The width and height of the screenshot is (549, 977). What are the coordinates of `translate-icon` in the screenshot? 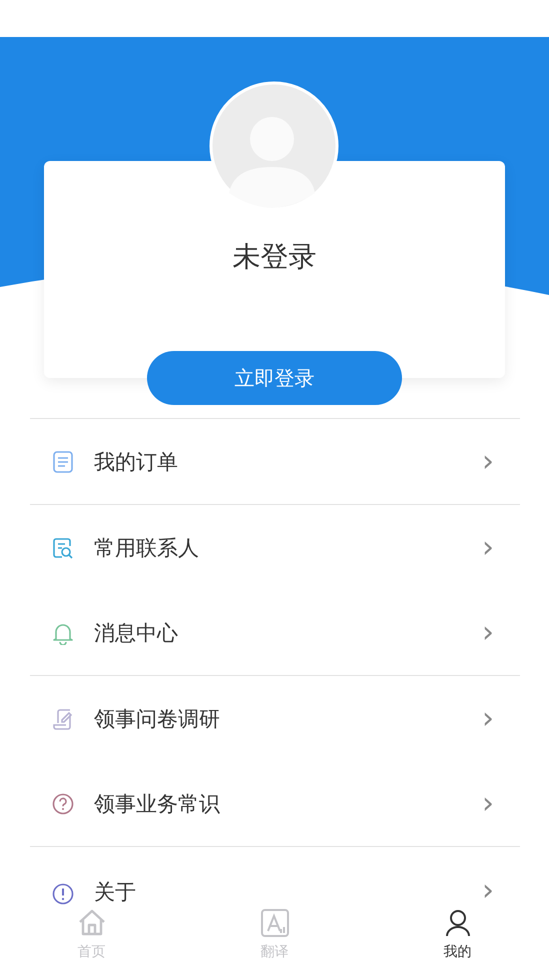 It's located at (274, 923).